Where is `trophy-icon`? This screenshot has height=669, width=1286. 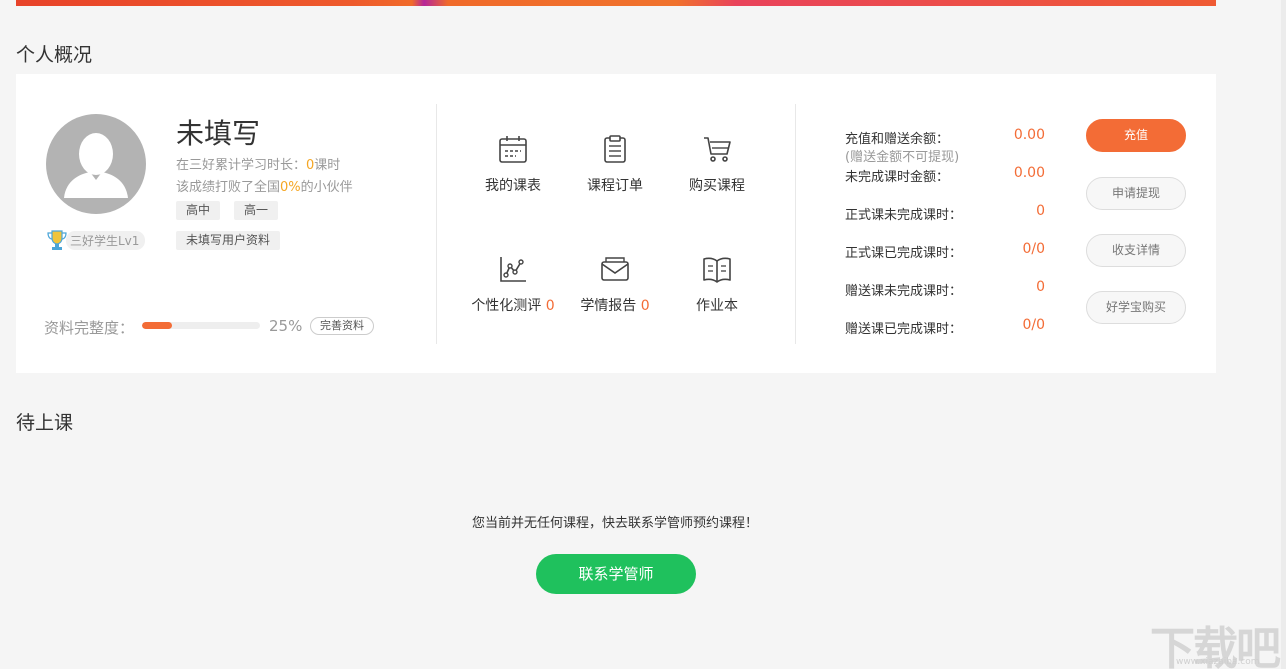 trophy-icon is located at coordinates (57, 240).